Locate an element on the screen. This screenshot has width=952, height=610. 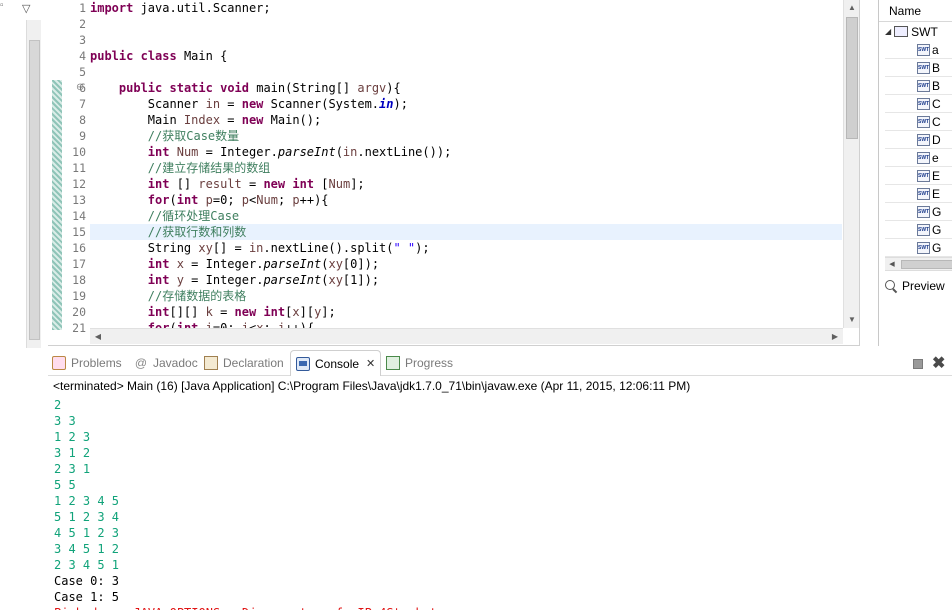
code-line: for(int i=0; i<x; i++){ is located at coordinates (466, 324).